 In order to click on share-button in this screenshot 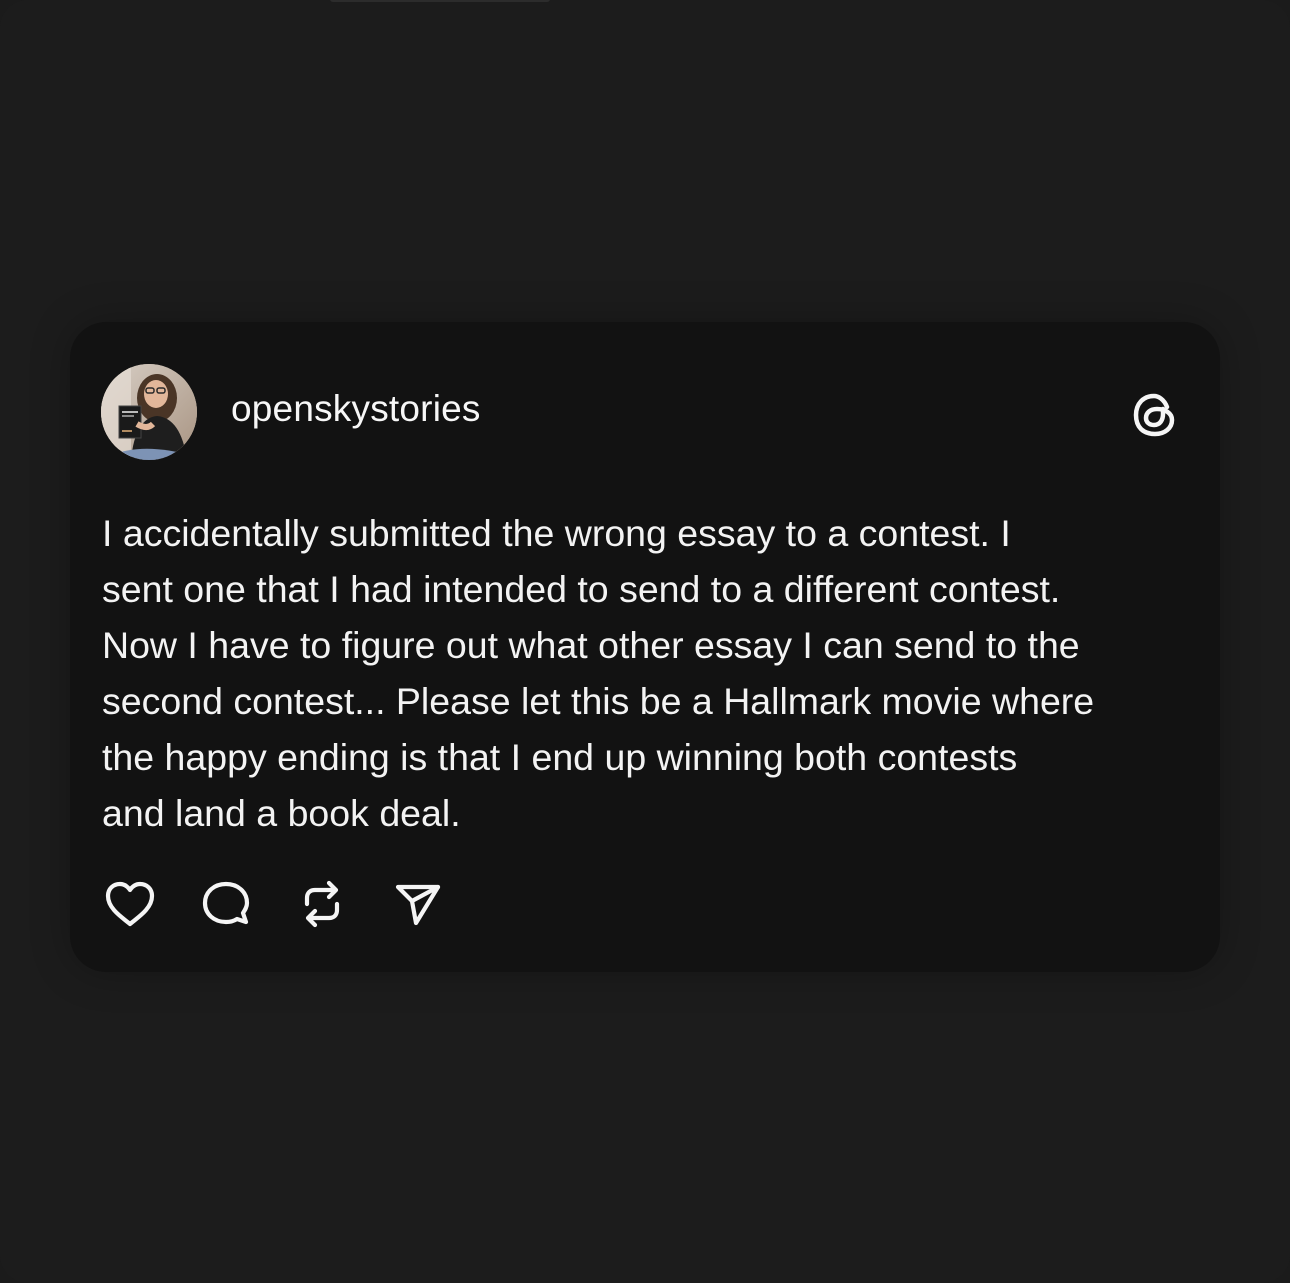, I will do `click(418, 904)`.